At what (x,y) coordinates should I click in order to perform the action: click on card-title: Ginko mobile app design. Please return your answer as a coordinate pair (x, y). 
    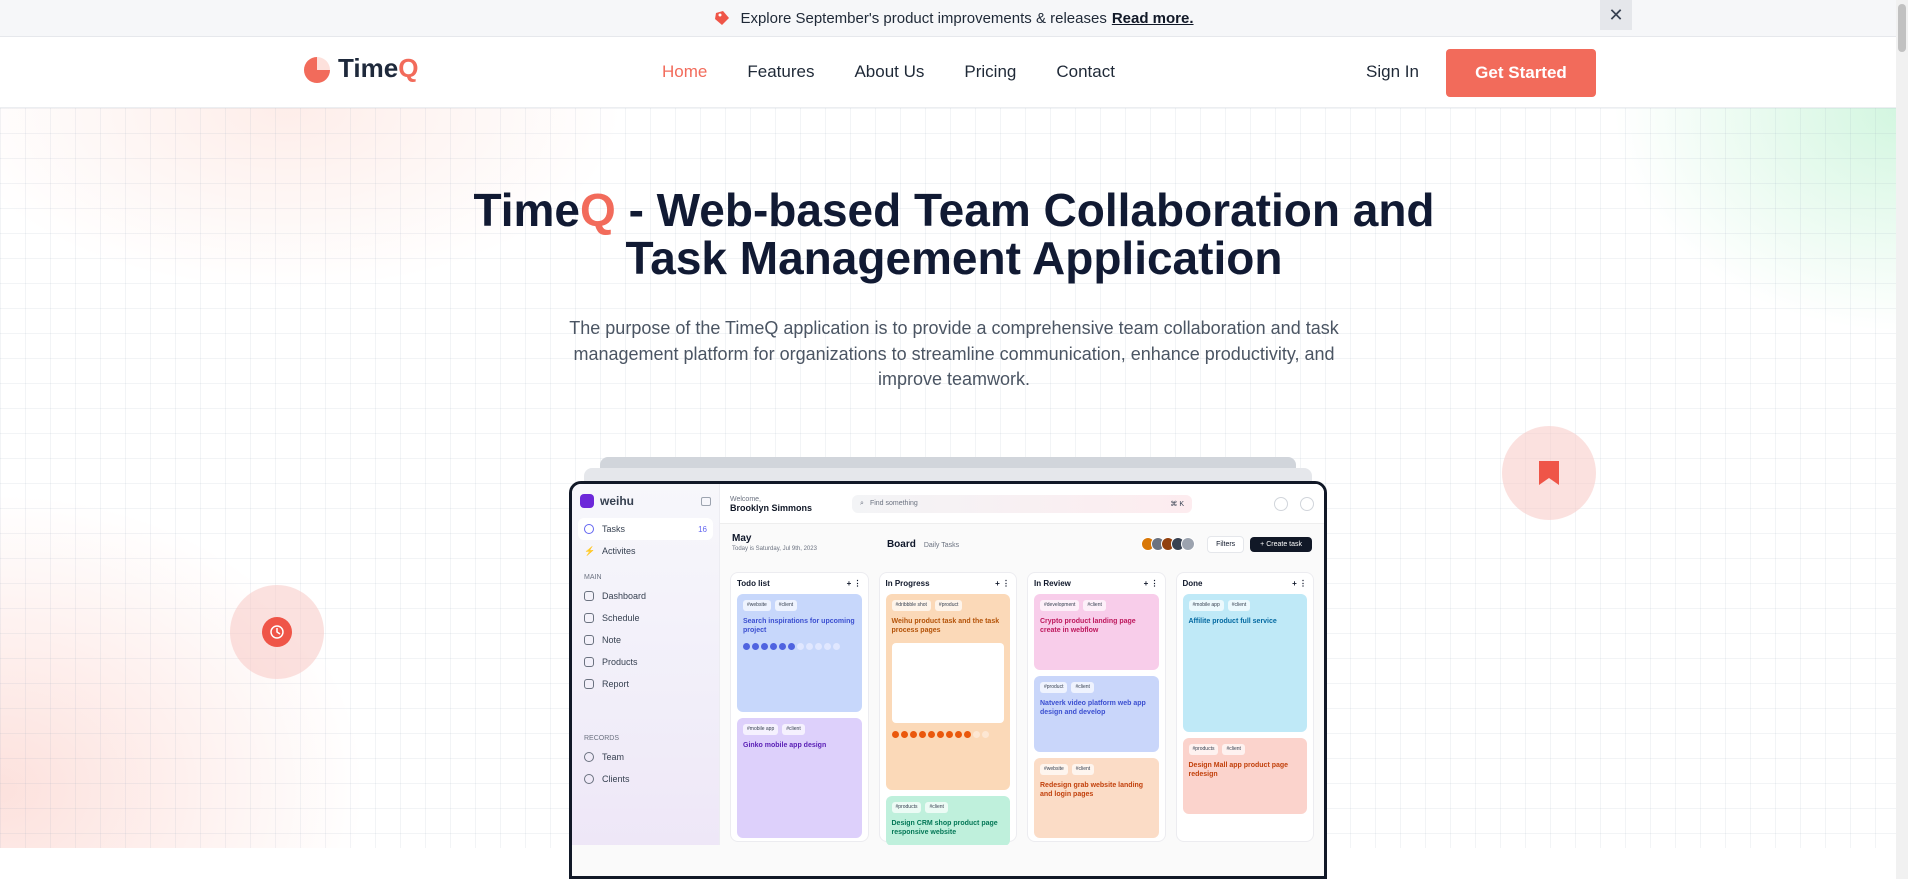
    Looking at the image, I should click on (785, 745).